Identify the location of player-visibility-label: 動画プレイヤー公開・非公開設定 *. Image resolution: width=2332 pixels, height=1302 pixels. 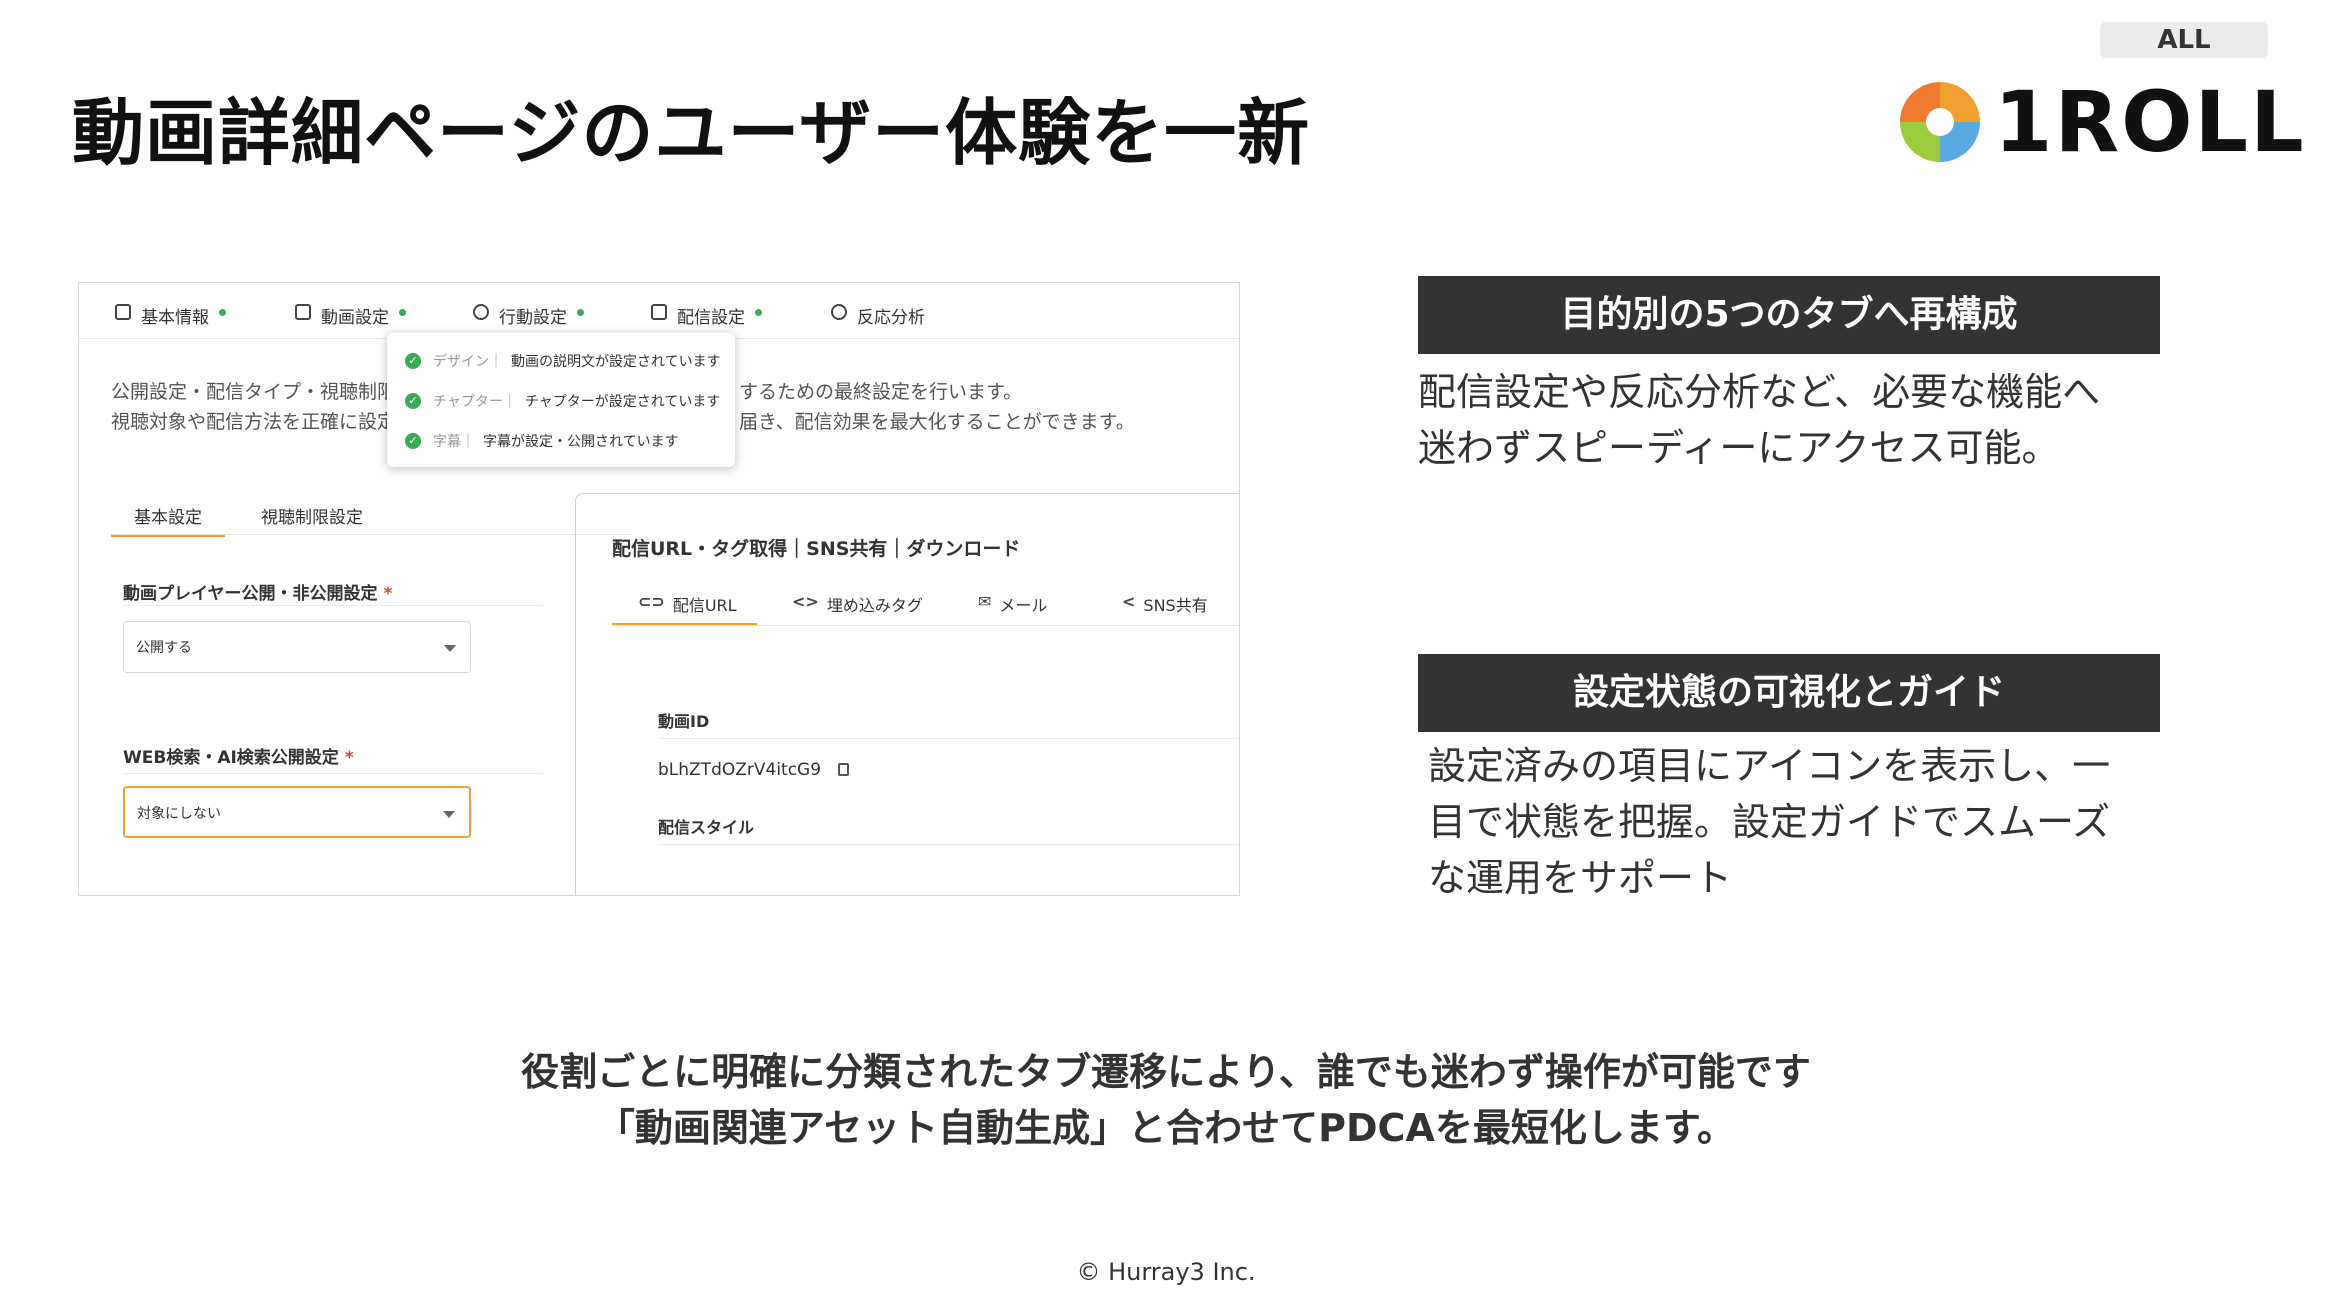
(257, 591).